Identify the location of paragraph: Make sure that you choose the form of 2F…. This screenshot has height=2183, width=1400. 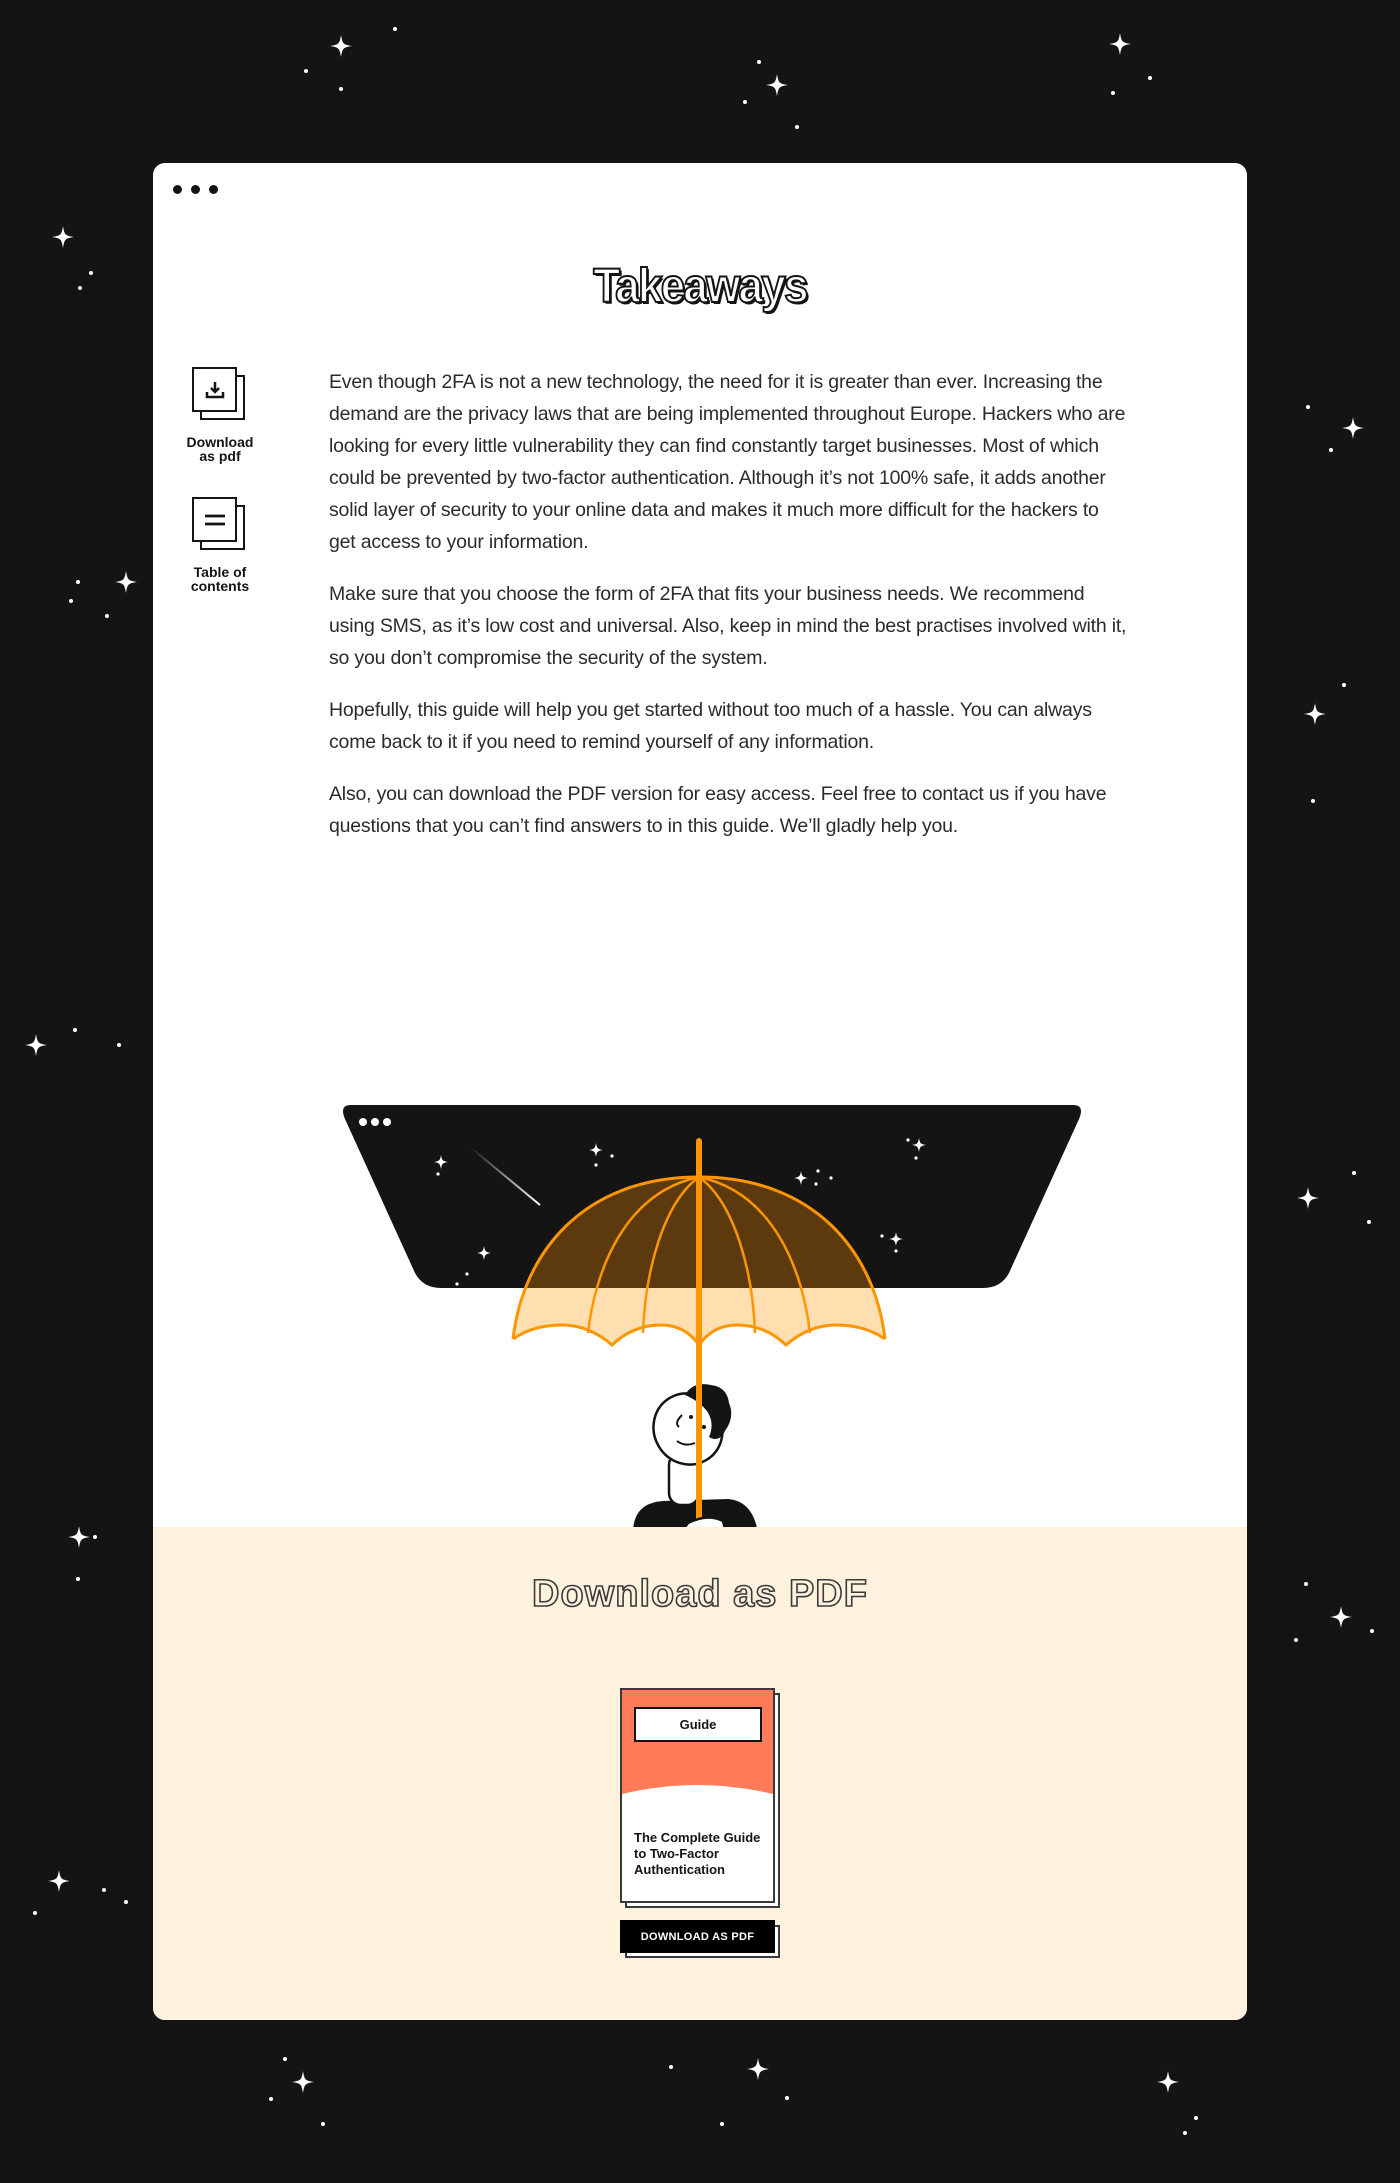
(728, 626).